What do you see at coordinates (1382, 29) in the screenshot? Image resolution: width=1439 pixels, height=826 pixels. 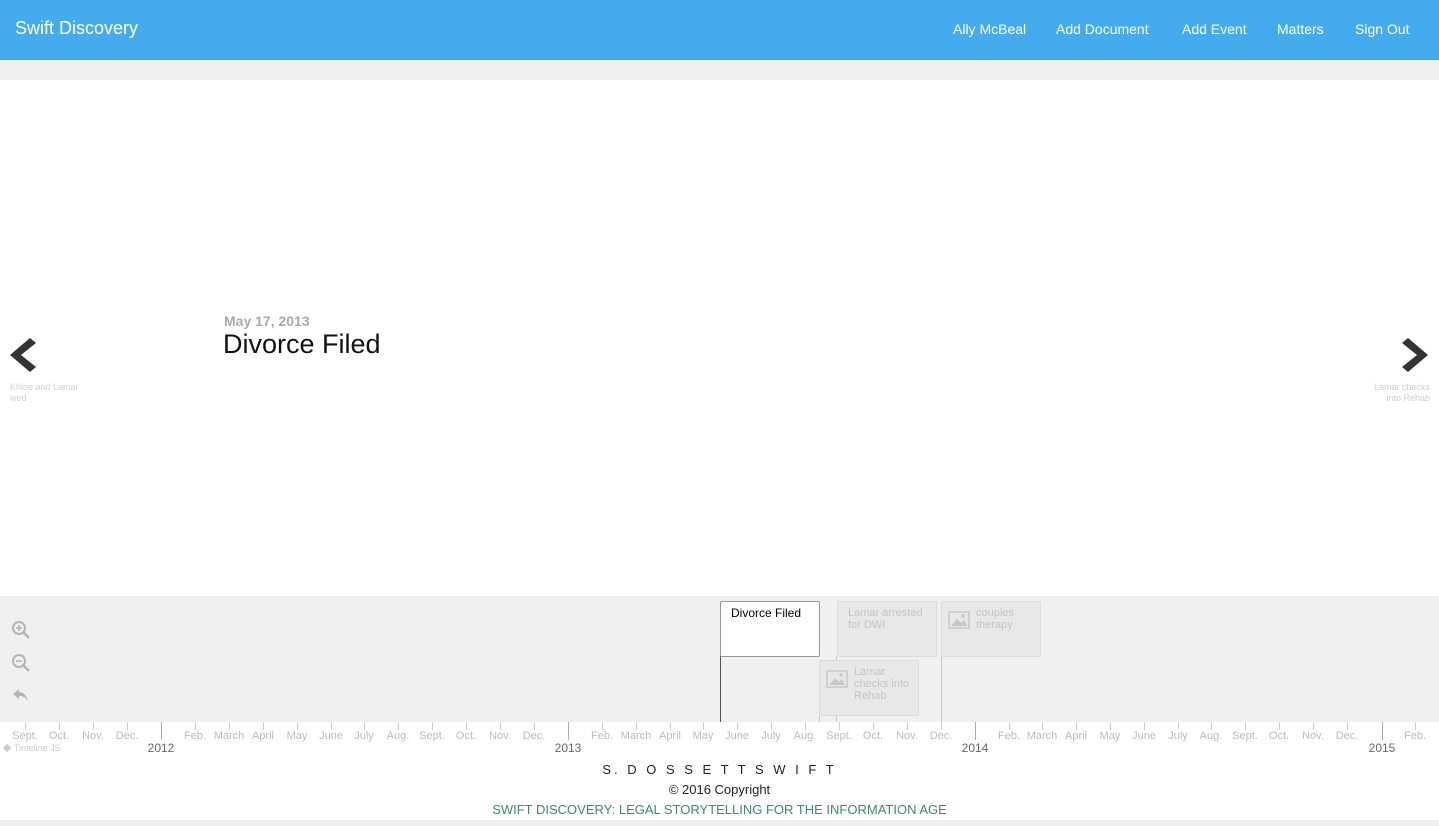 I see `nav-sign-out: Sign Out` at bounding box center [1382, 29].